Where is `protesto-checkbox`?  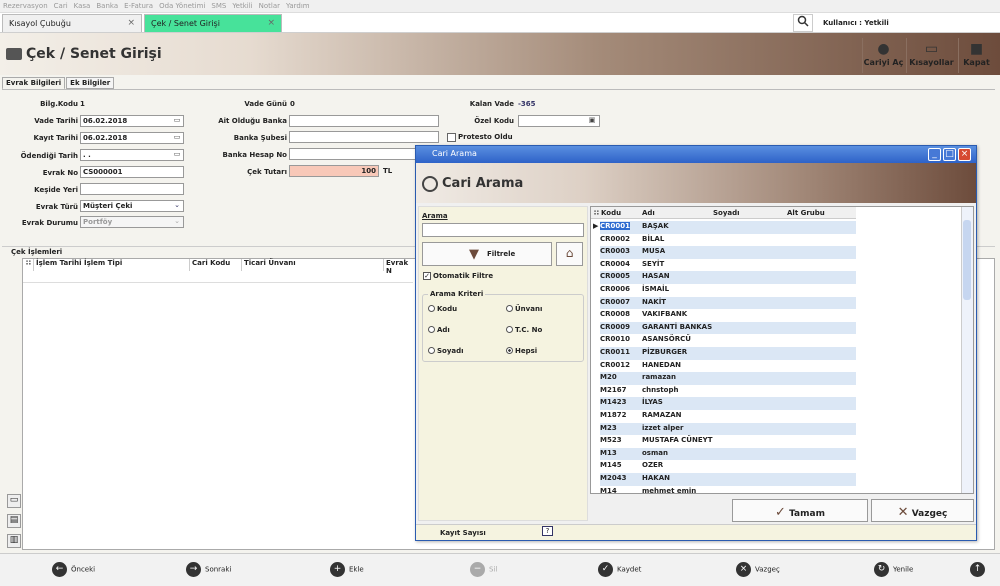
protesto-checkbox is located at coordinates (451, 137).